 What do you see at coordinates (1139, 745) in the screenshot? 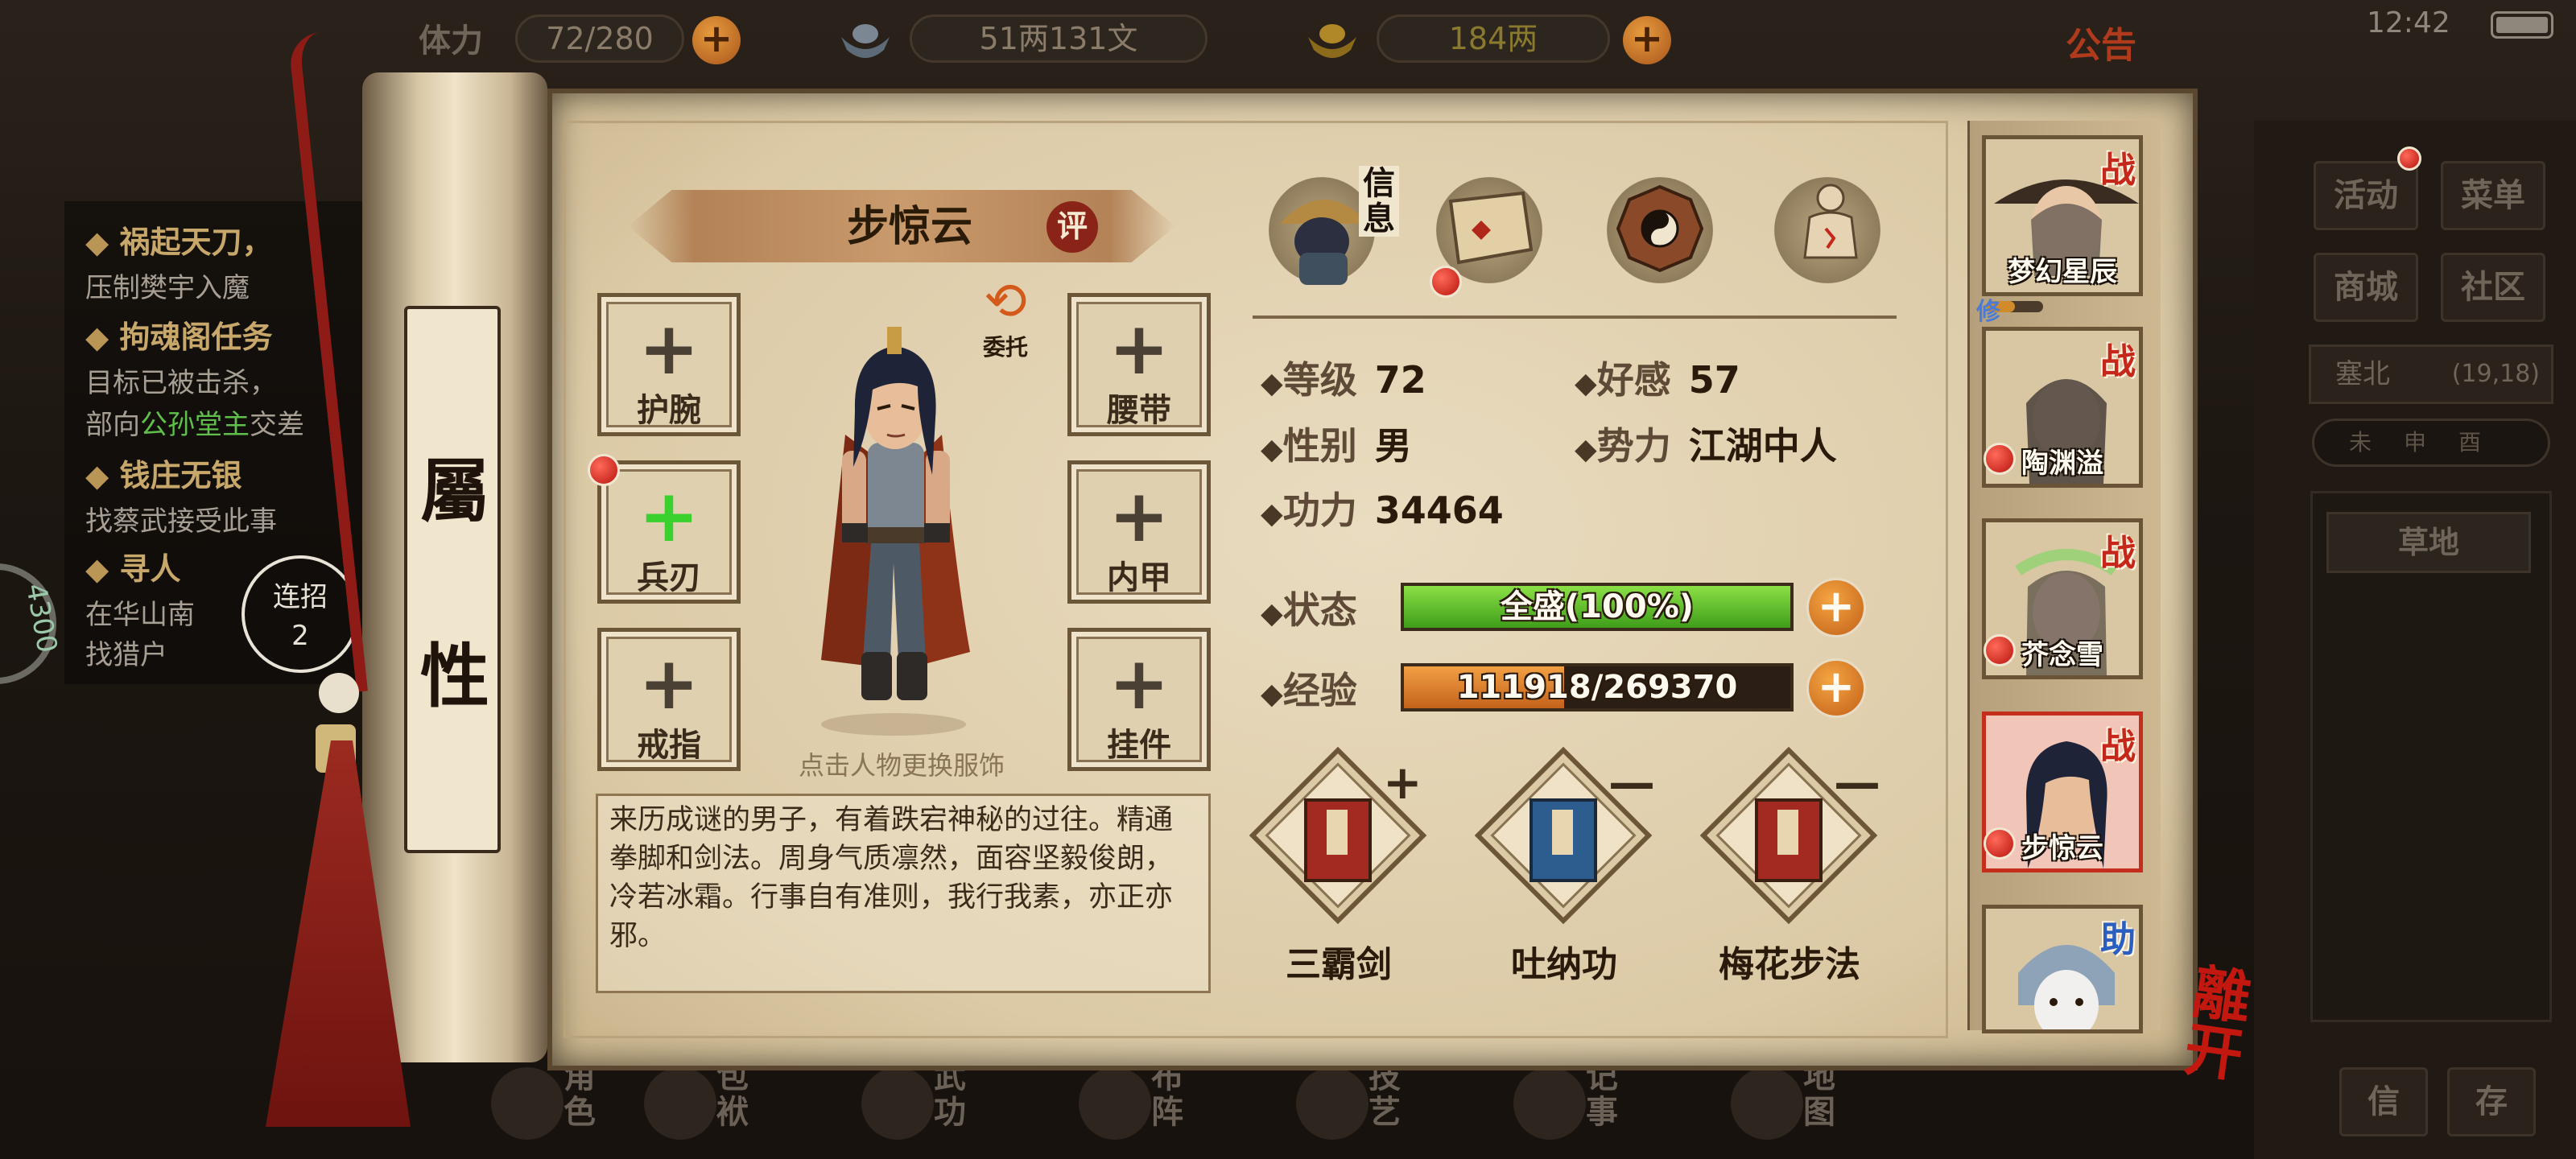
I see `slot-label: 挂件` at bounding box center [1139, 745].